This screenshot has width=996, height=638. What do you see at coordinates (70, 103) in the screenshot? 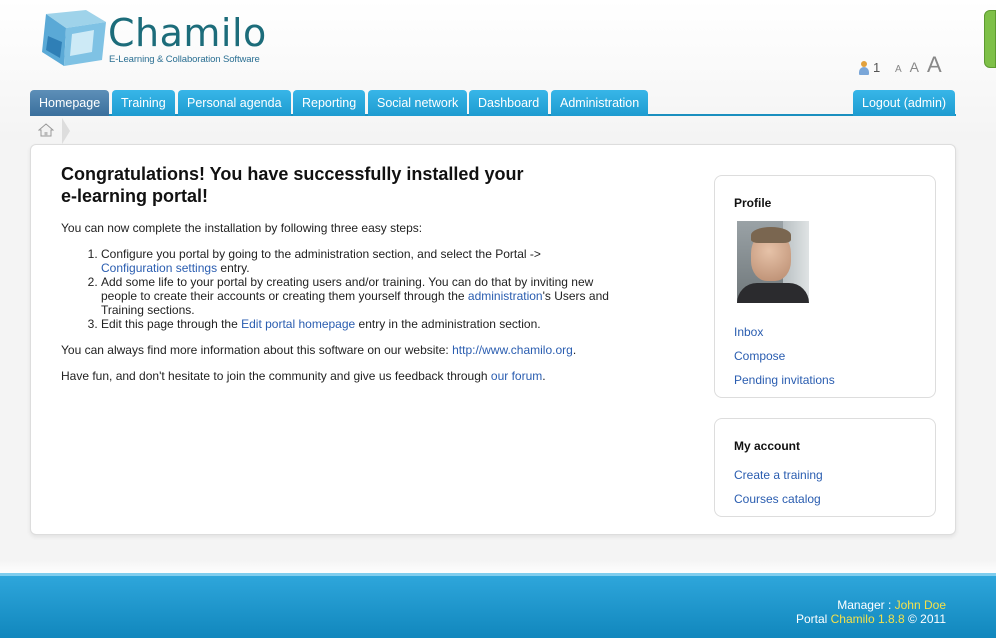
I see `tab-homepage: Homepage` at bounding box center [70, 103].